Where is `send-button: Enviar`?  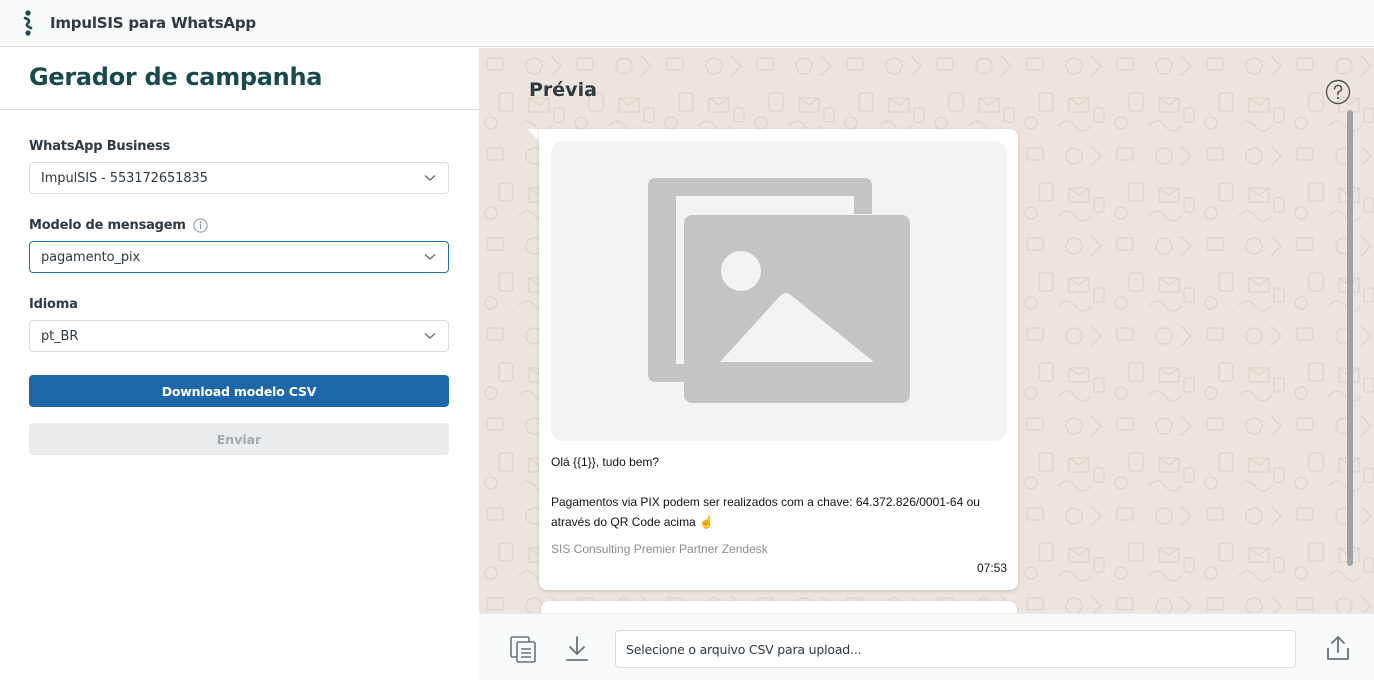 send-button: Enviar is located at coordinates (239, 439).